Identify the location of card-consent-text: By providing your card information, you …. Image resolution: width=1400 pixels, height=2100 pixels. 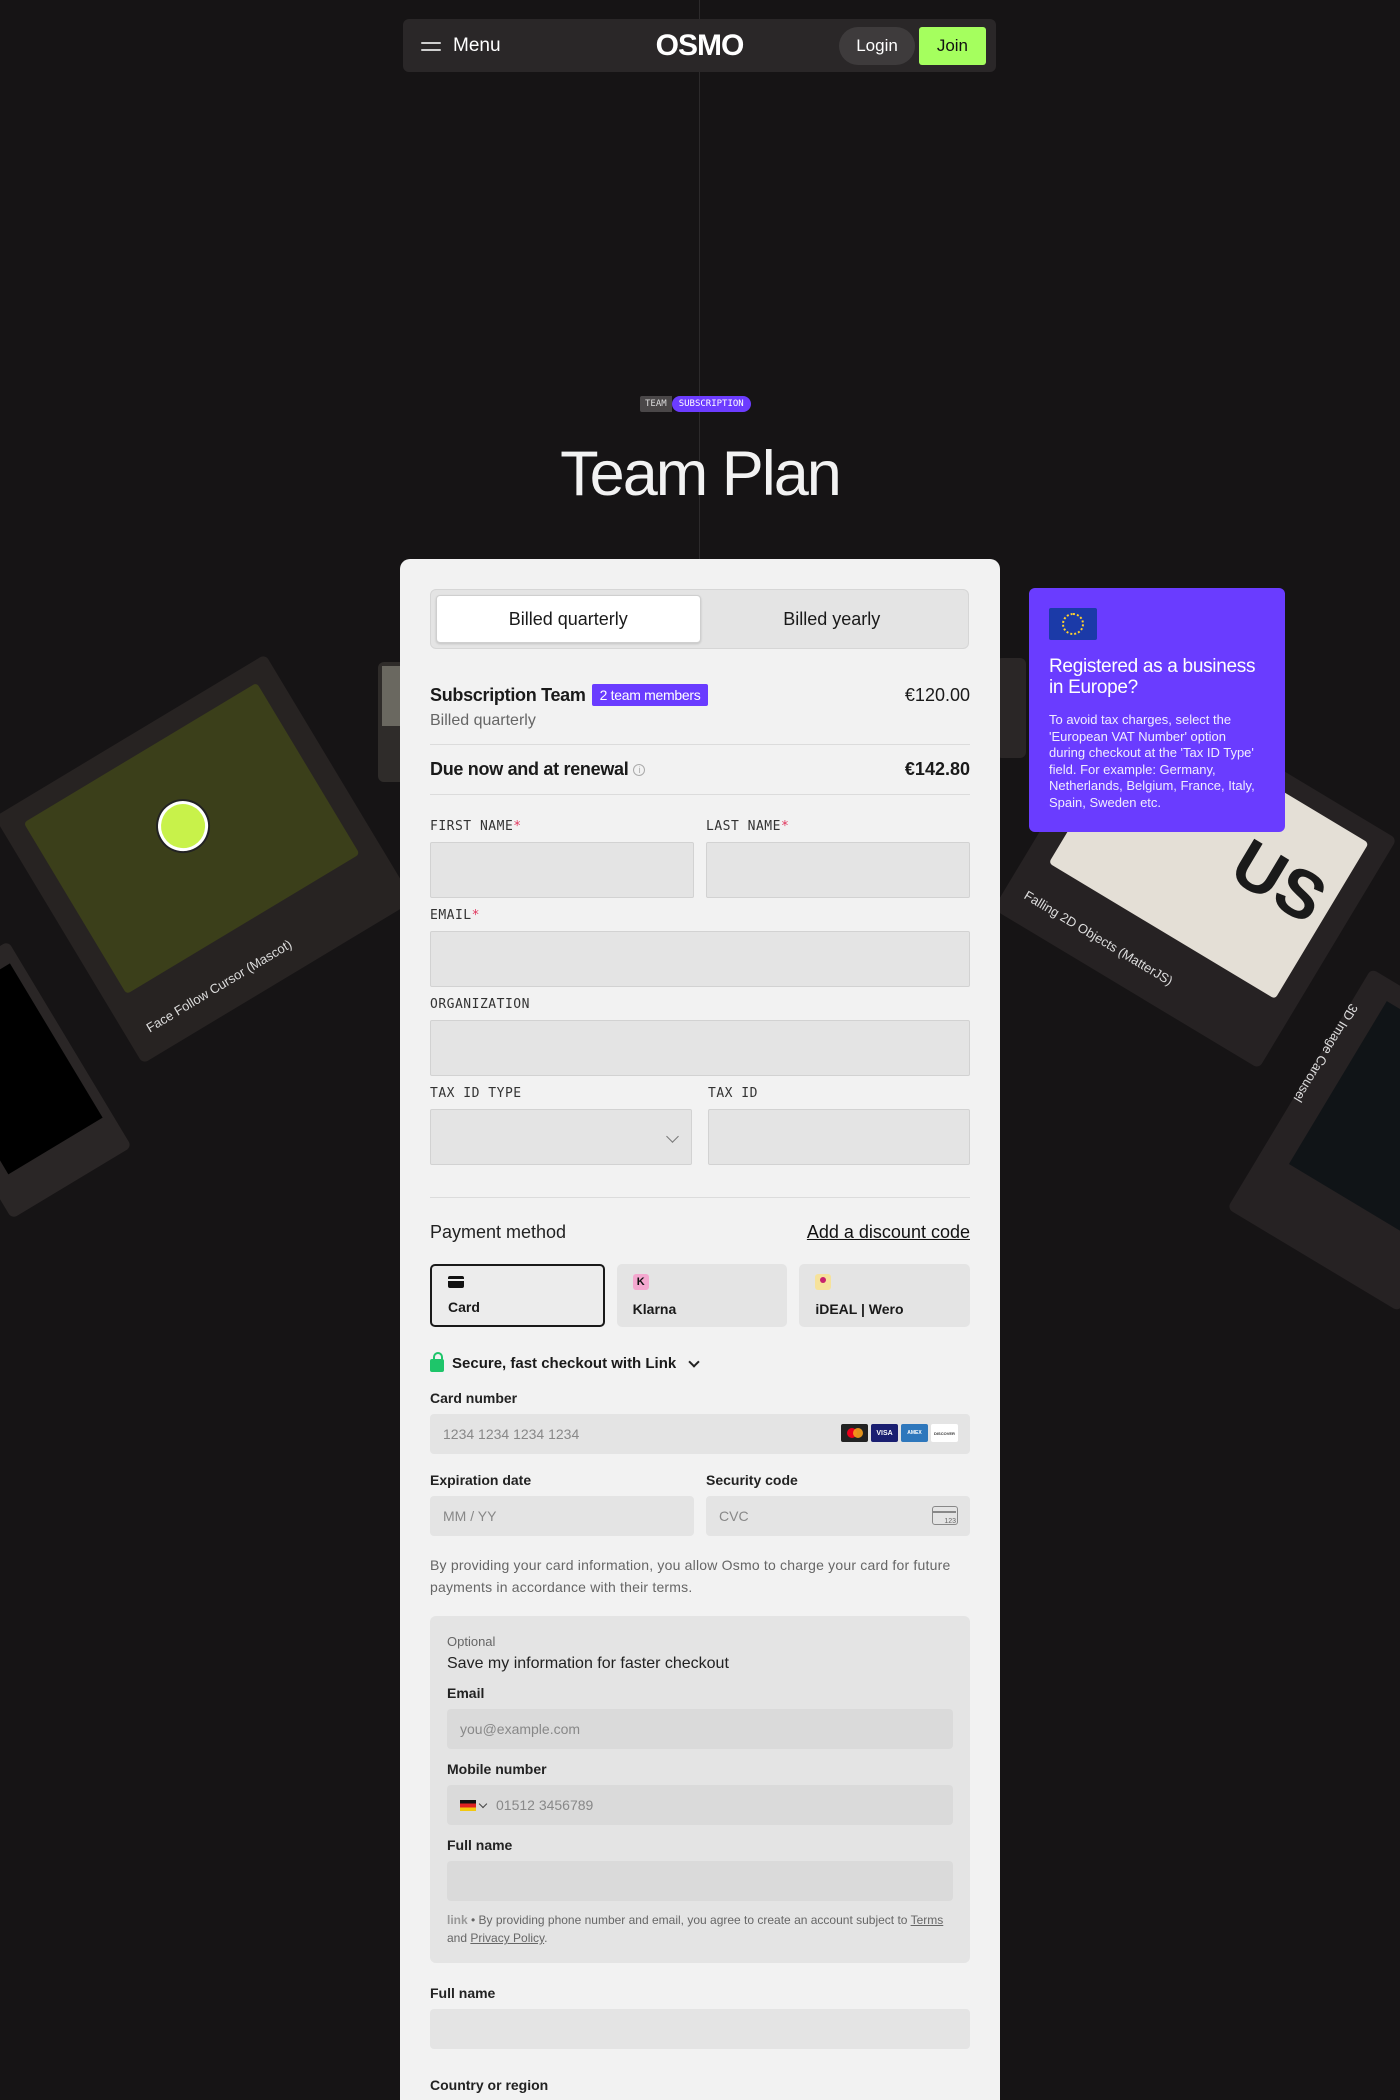
(690, 1576).